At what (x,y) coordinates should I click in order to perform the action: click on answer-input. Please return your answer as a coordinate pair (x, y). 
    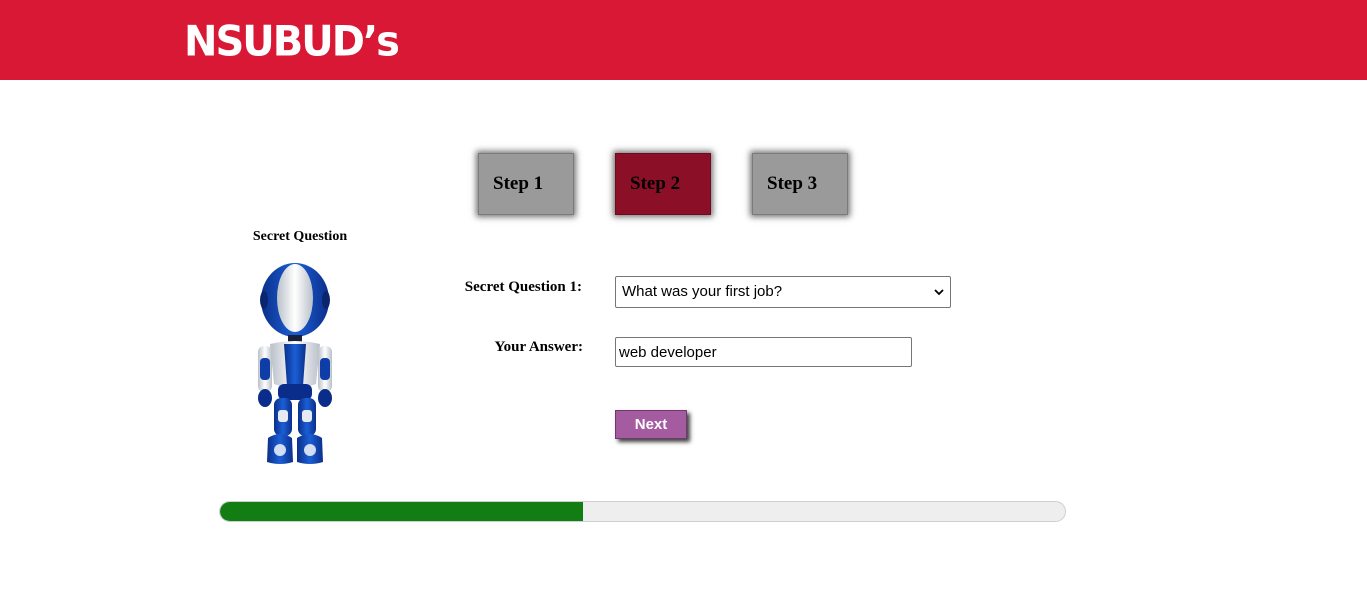
    Looking at the image, I should click on (763, 352).